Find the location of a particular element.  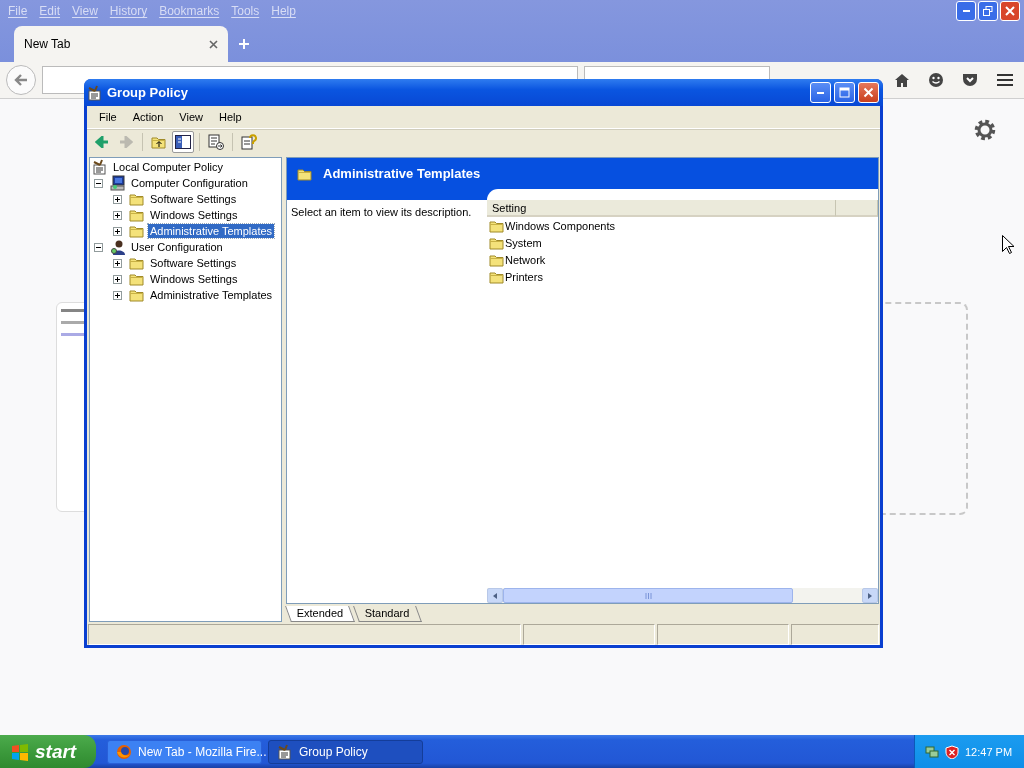

description-text: Select an item to view its description. is located at coordinates (381, 212).